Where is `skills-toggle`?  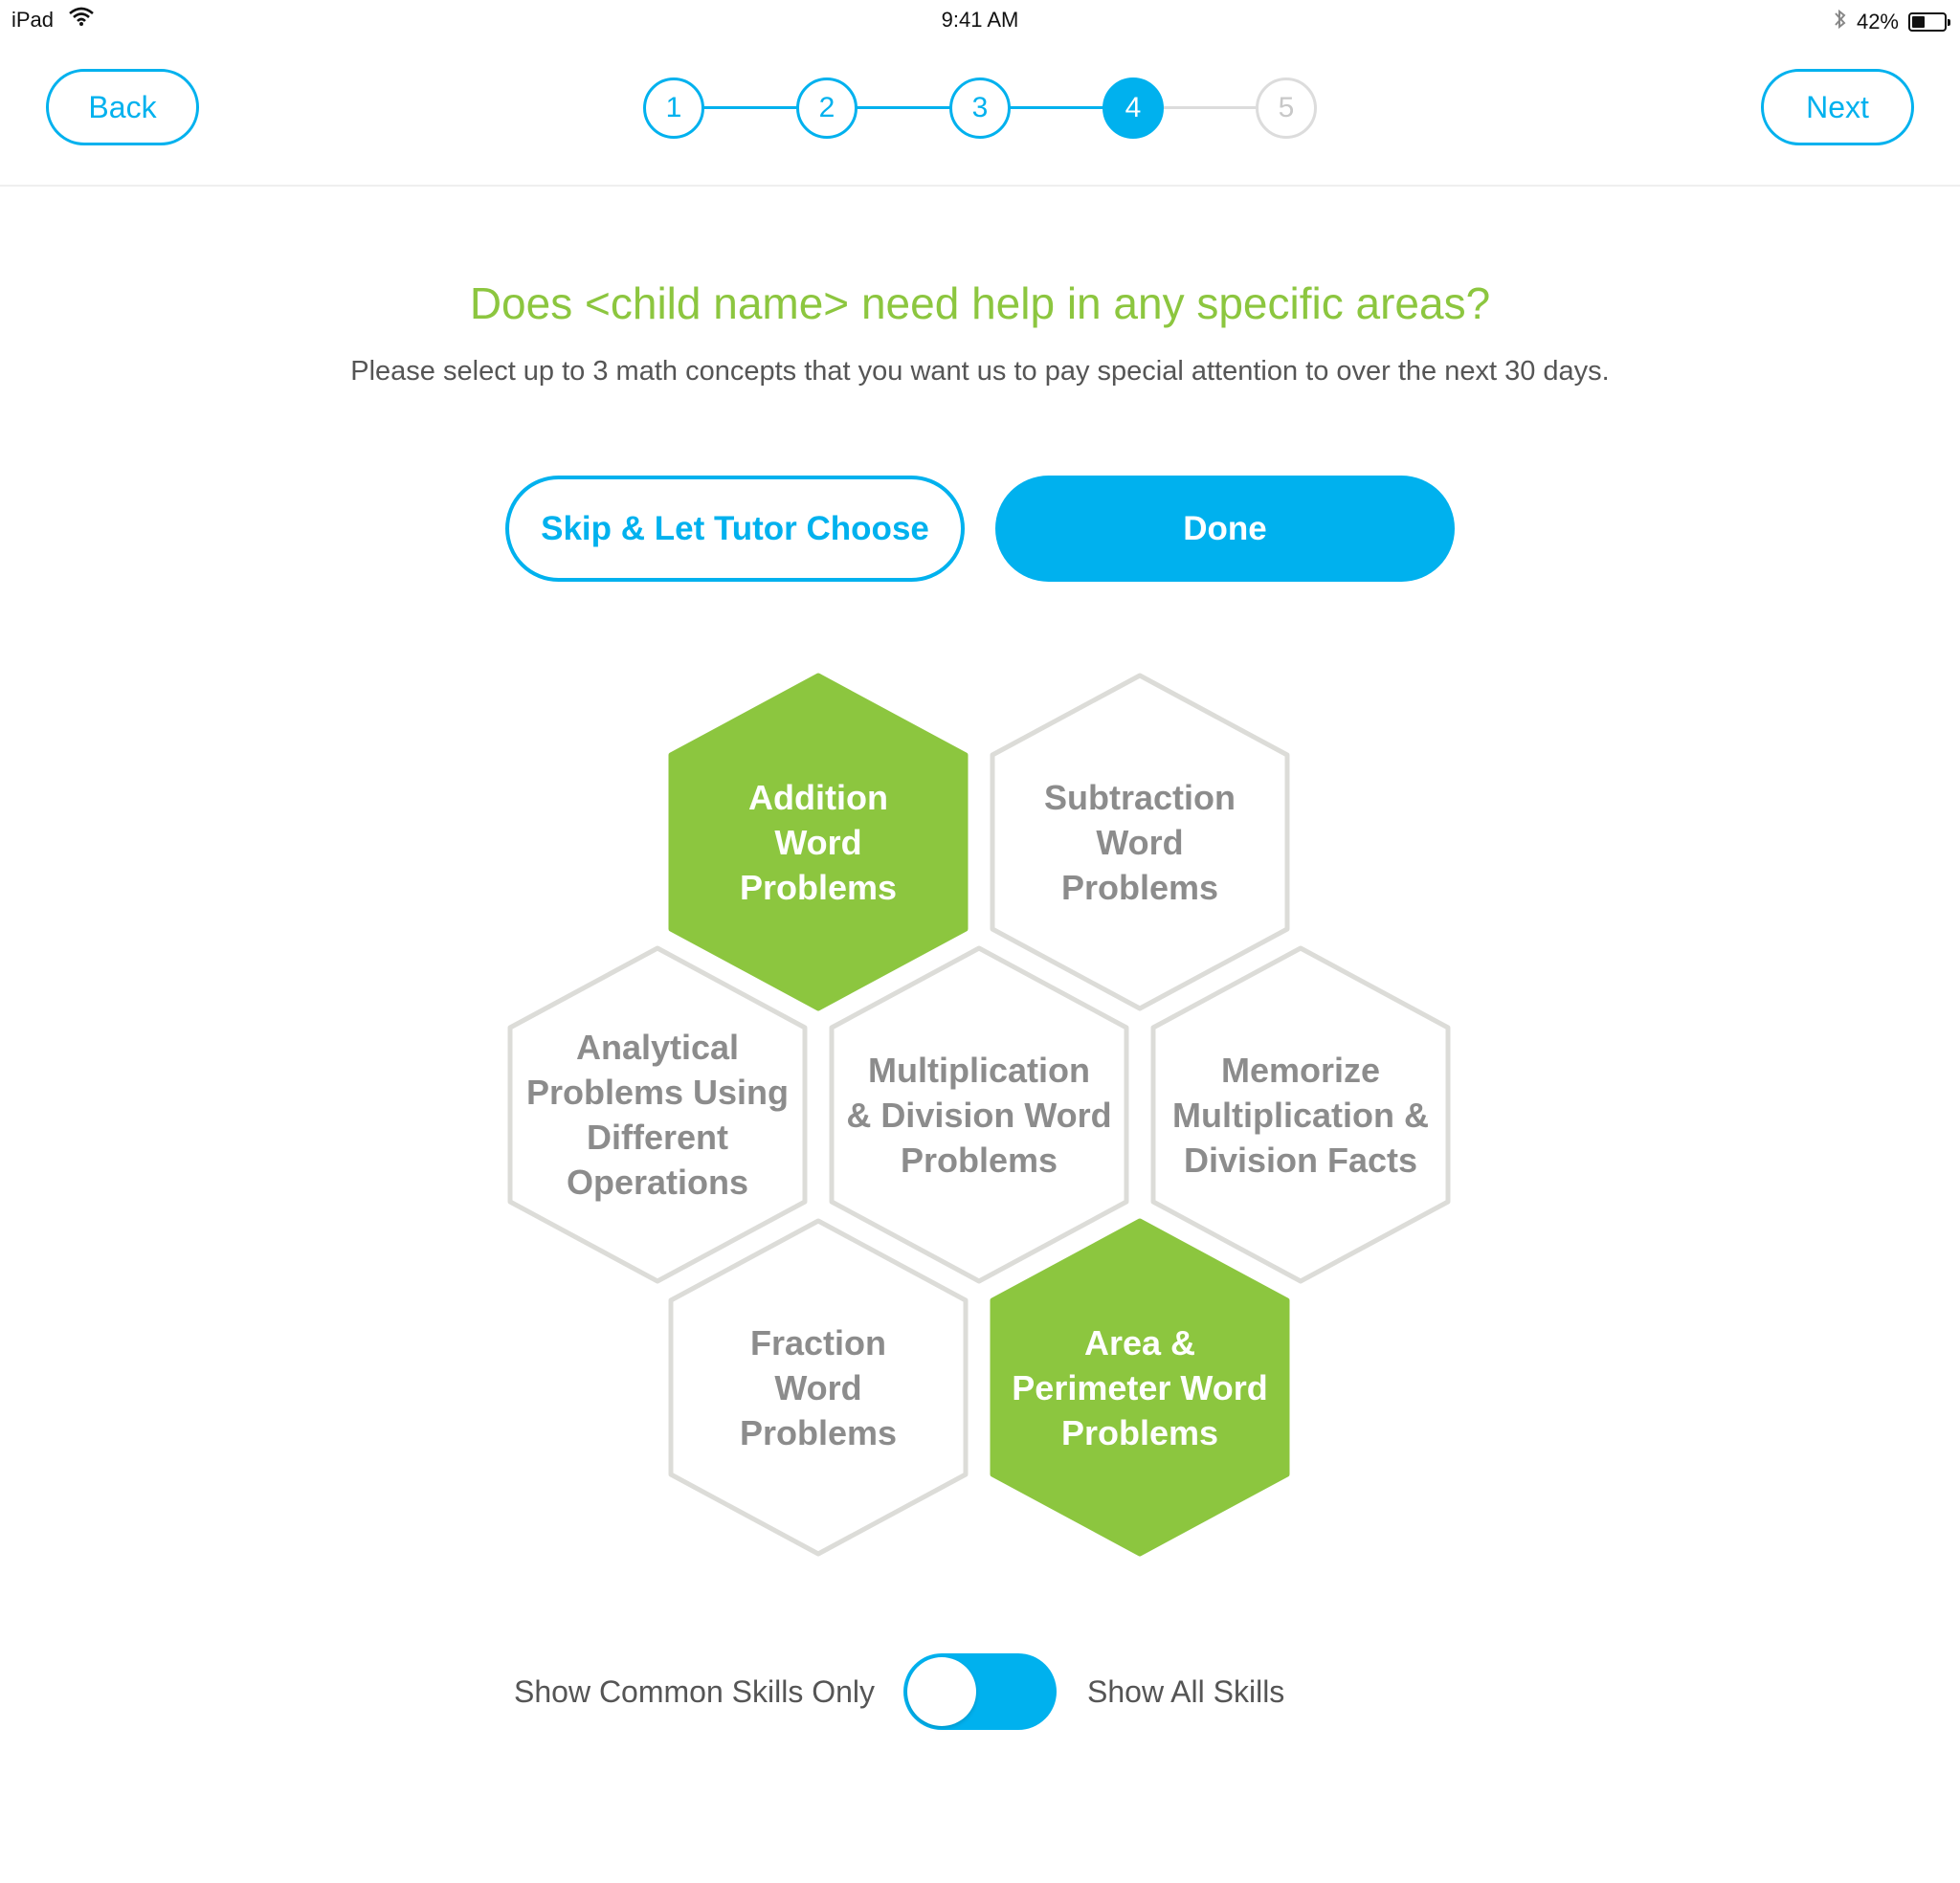 skills-toggle is located at coordinates (980, 1691).